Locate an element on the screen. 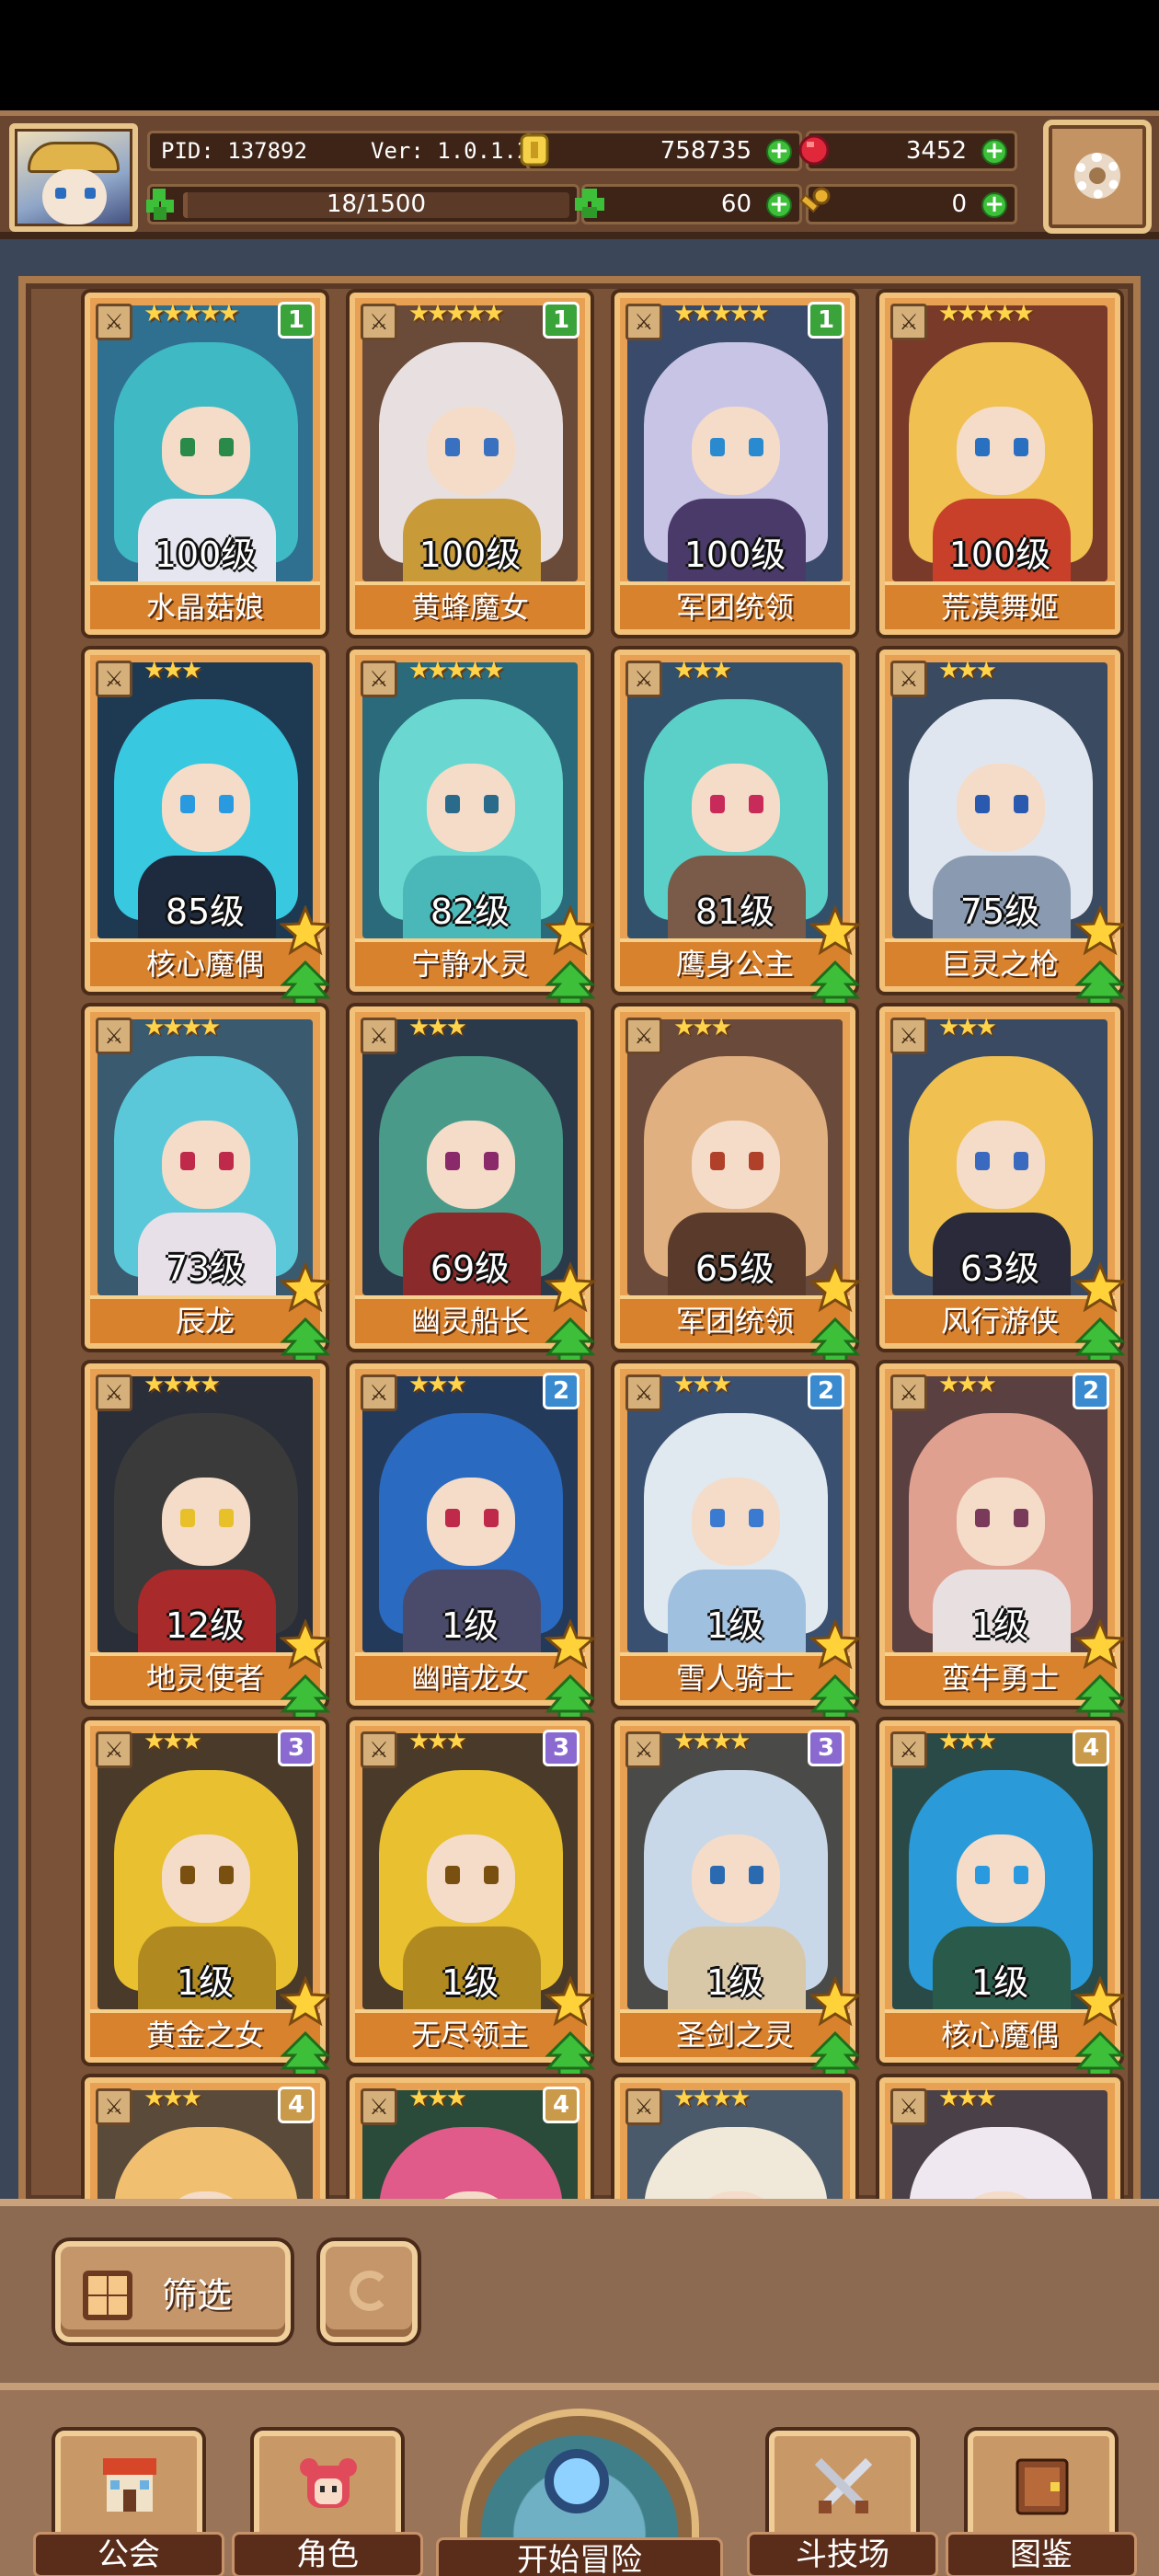  nav-heroes-label: 角色 is located at coordinates (327, 2554).